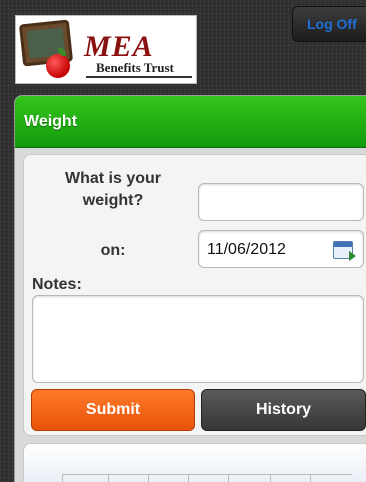 This screenshot has height=482, width=366. What do you see at coordinates (344, 251) in the screenshot?
I see `calendar-icon` at bounding box center [344, 251].